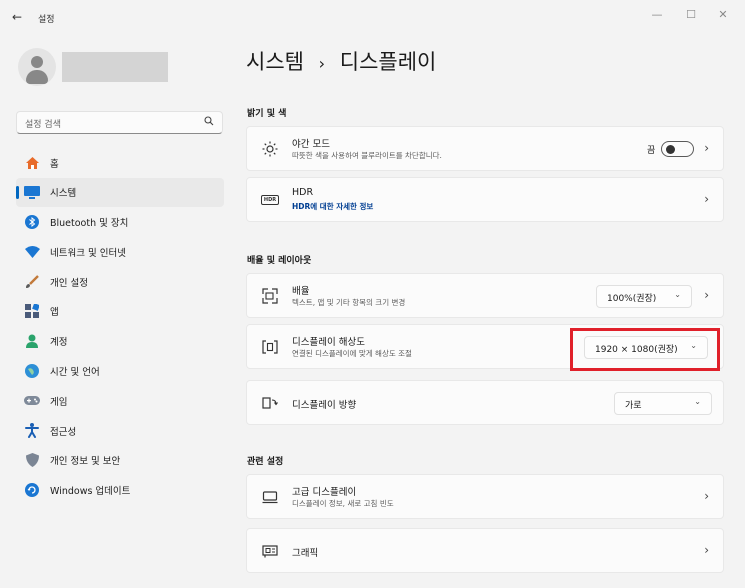  I want to click on sidebar-item-privacy: 개인 정보 및 보안, so click(120, 460).